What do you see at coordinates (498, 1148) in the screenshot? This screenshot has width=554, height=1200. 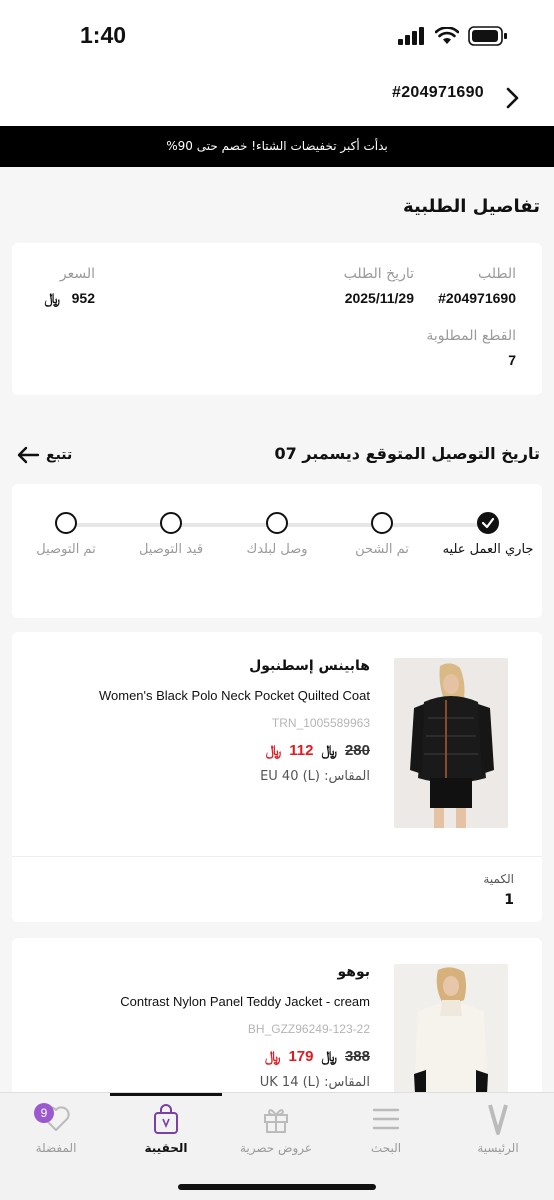 I see `tab-home-label: الرئيسية` at bounding box center [498, 1148].